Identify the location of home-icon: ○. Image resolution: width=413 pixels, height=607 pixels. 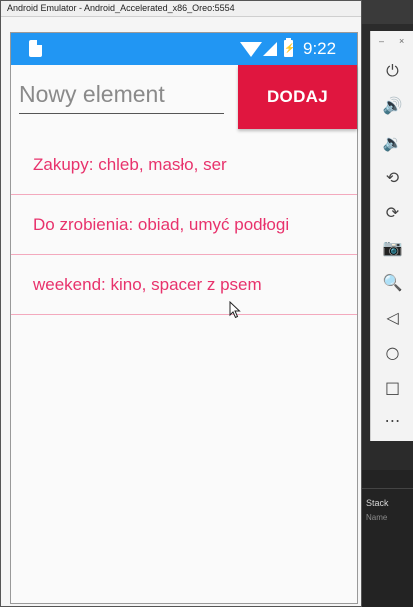
(392, 352).